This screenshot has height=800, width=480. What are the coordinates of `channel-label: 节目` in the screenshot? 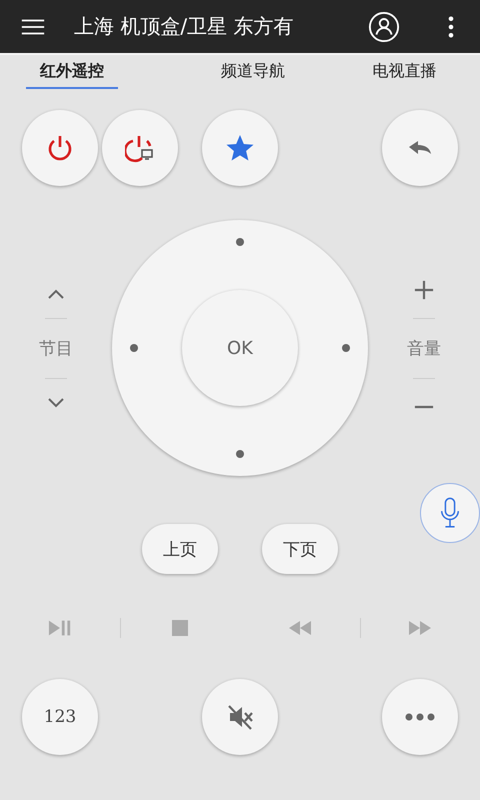 It's located at (56, 349).